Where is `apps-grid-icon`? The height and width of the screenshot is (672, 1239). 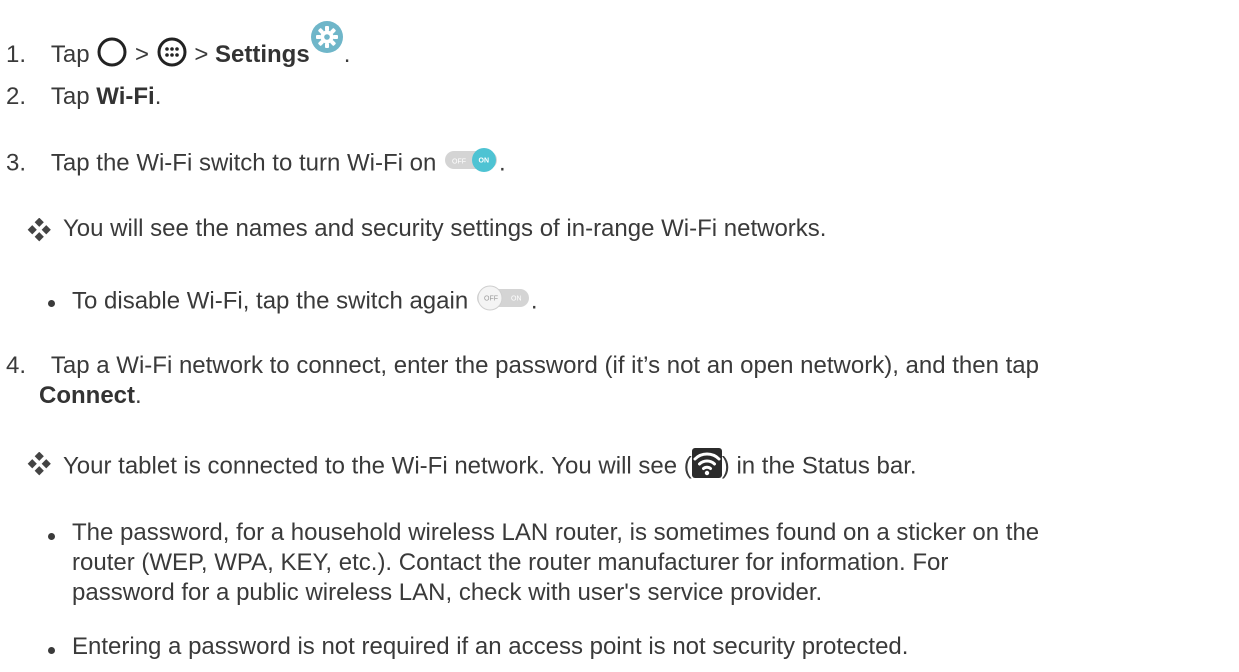
apps-grid-icon is located at coordinates (172, 56).